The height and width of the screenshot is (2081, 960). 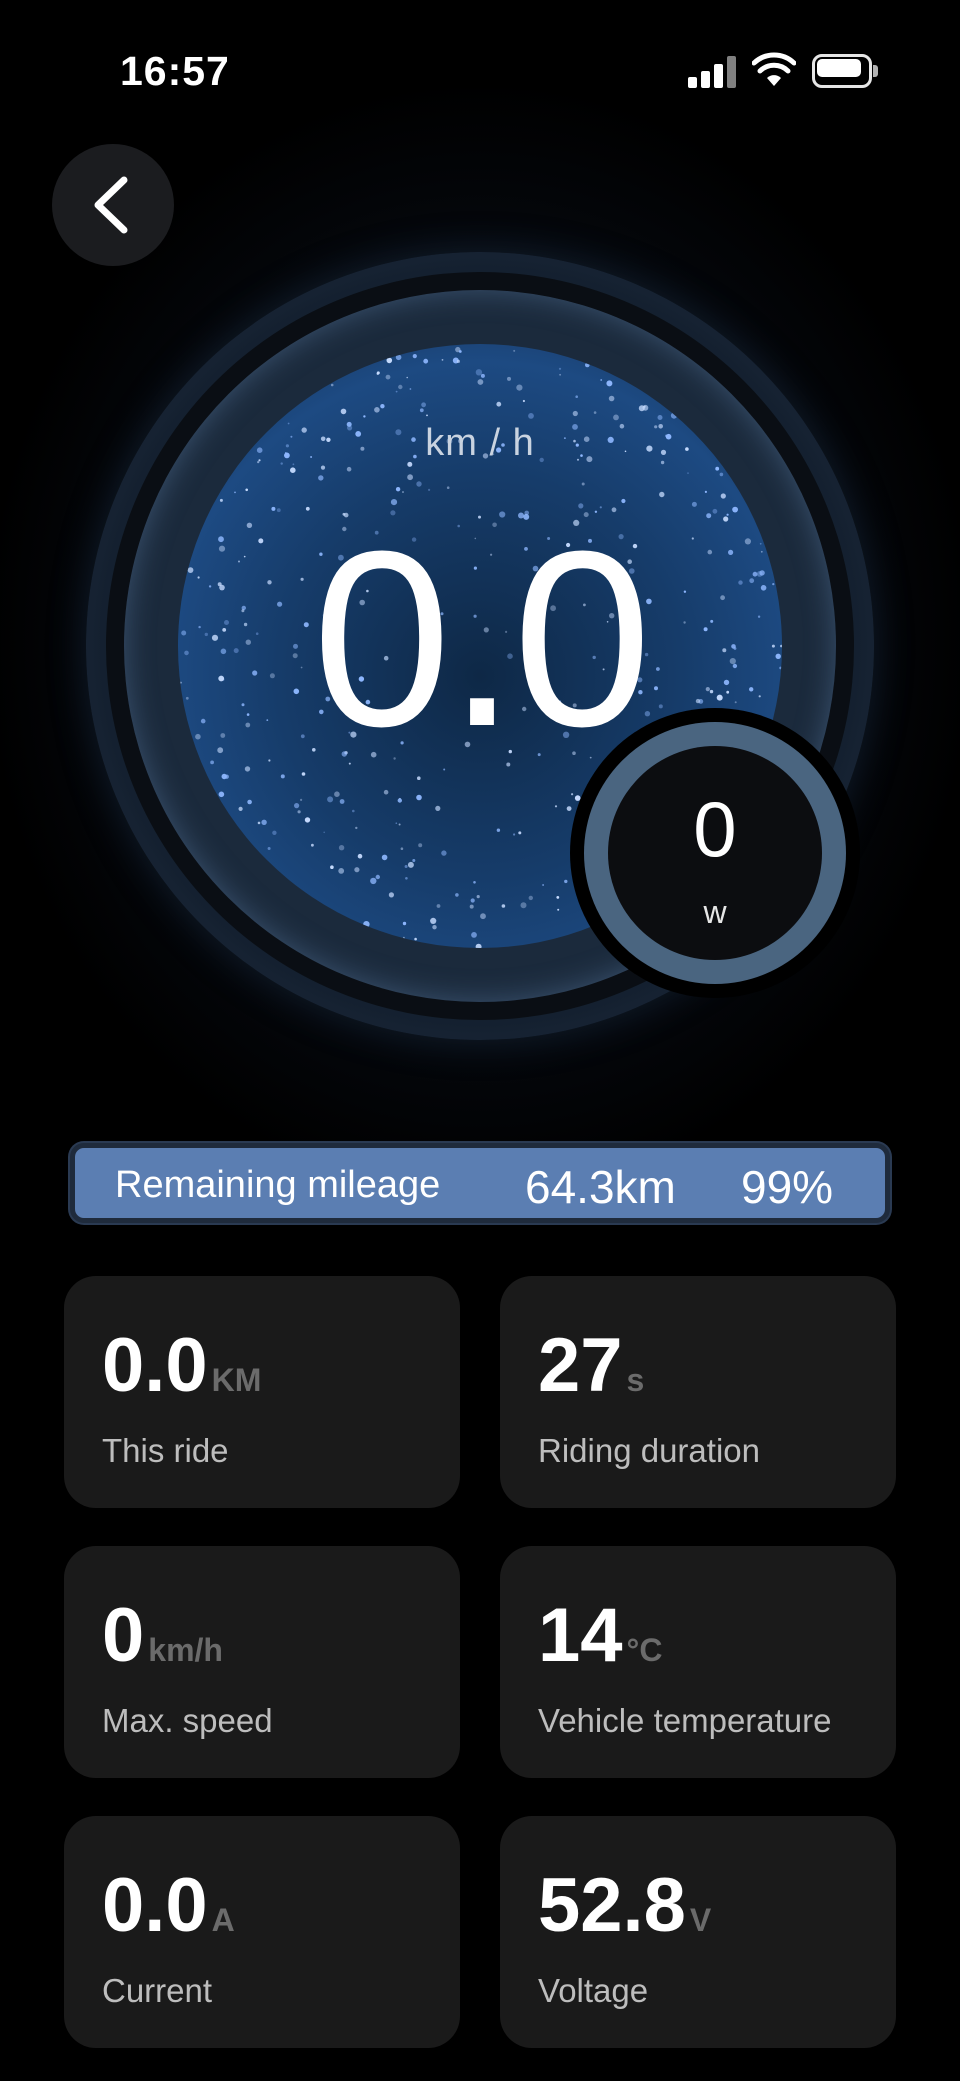 What do you see at coordinates (480, 1183) in the screenshot?
I see `remaining-mileage-bar: Remaining mileage 64.3km 99%` at bounding box center [480, 1183].